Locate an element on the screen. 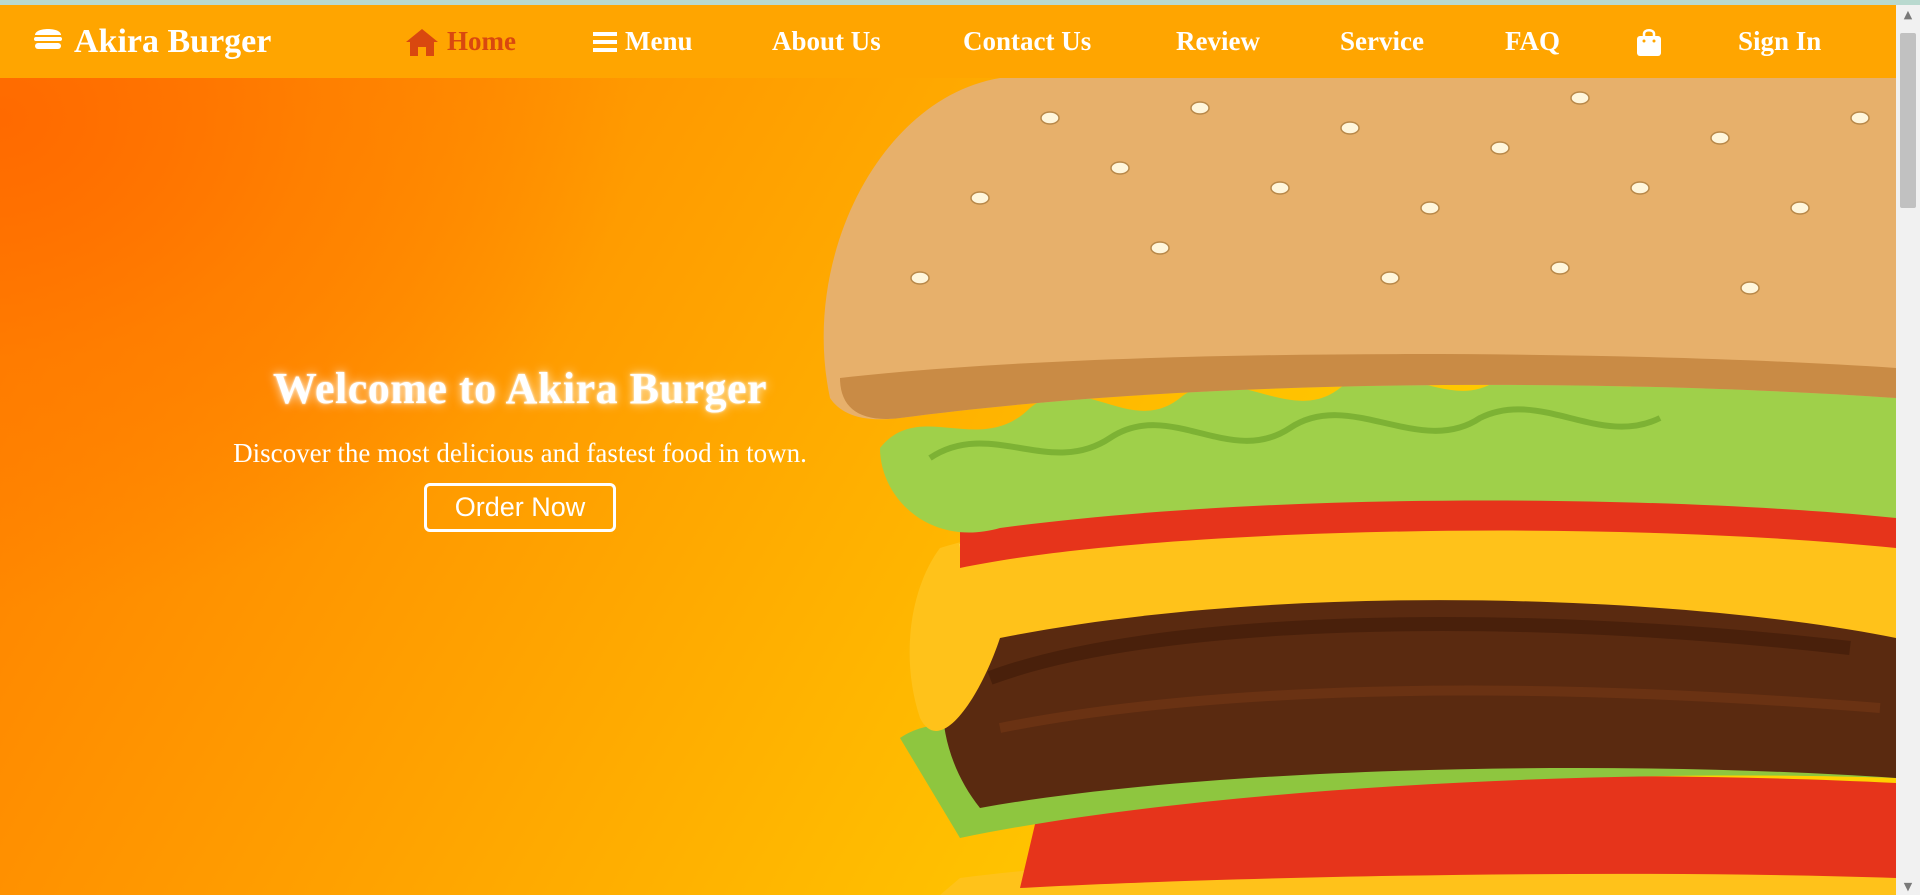 This screenshot has width=1920, height=895. nav-sign-in: Sign In is located at coordinates (1779, 41).